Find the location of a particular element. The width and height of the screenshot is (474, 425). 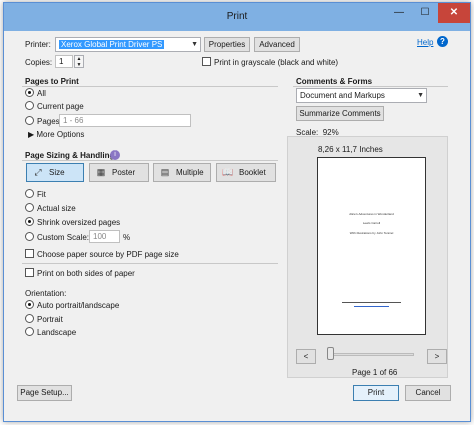

info-icon: i is located at coordinates (115, 155).